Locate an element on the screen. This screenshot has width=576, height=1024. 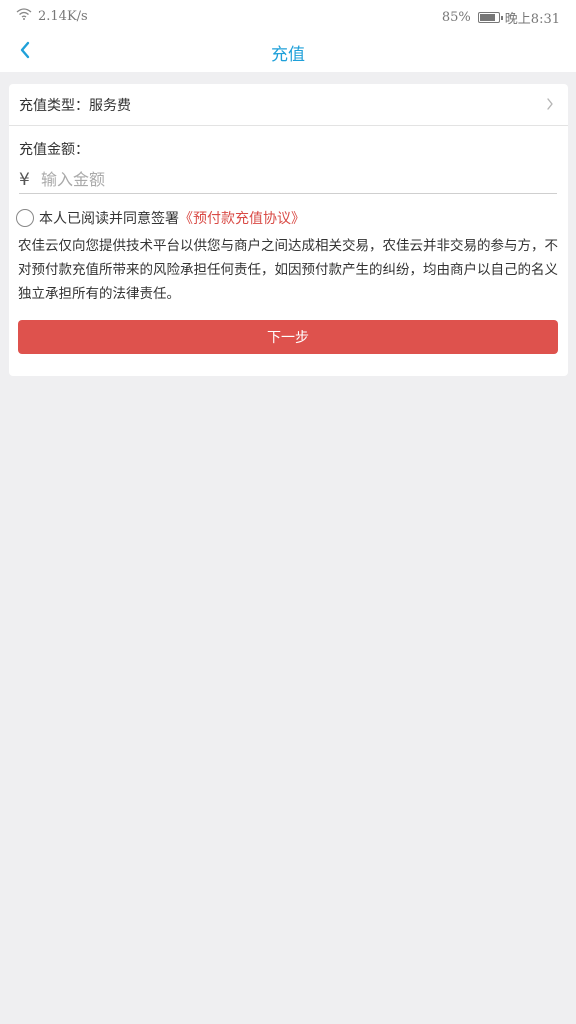
clock-time: 晚上8:31 is located at coordinates (532, 19).